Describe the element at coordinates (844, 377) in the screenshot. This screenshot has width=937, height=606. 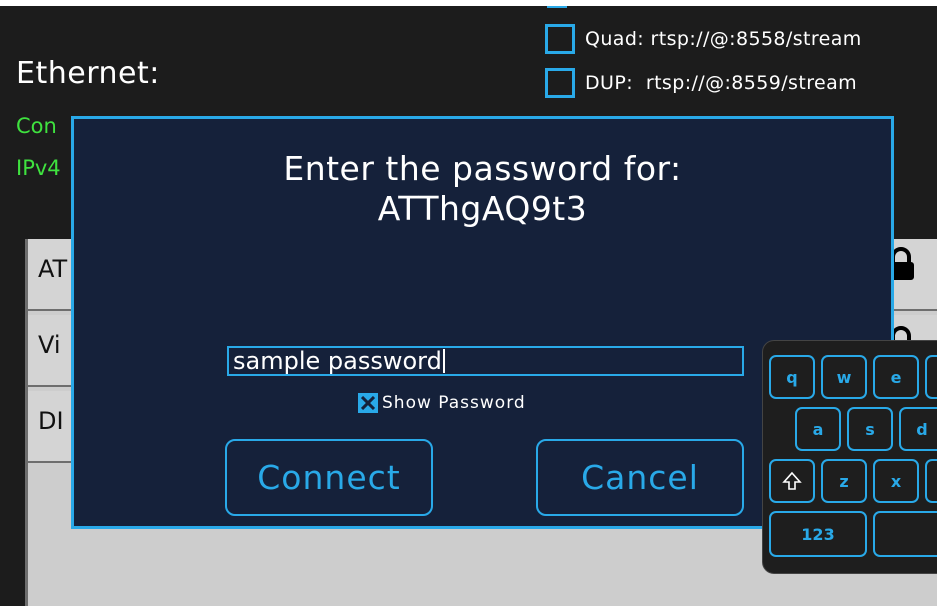
I see `key-w: w` at that location.